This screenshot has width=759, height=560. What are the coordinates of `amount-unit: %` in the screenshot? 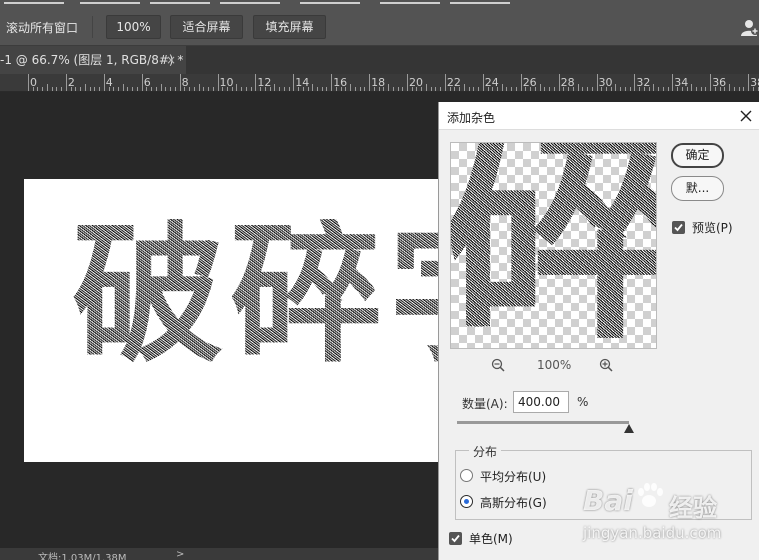 It's located at (583, 402).